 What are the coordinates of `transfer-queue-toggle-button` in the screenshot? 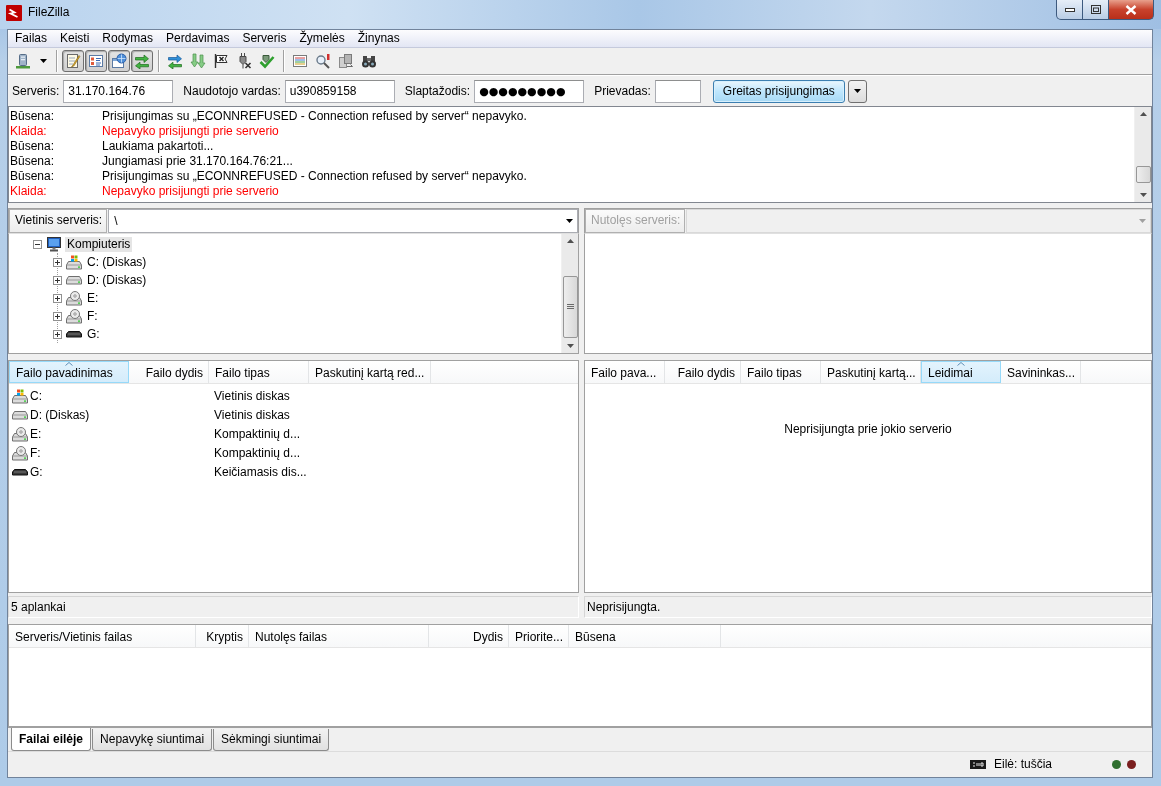 It's located at (142, 61).